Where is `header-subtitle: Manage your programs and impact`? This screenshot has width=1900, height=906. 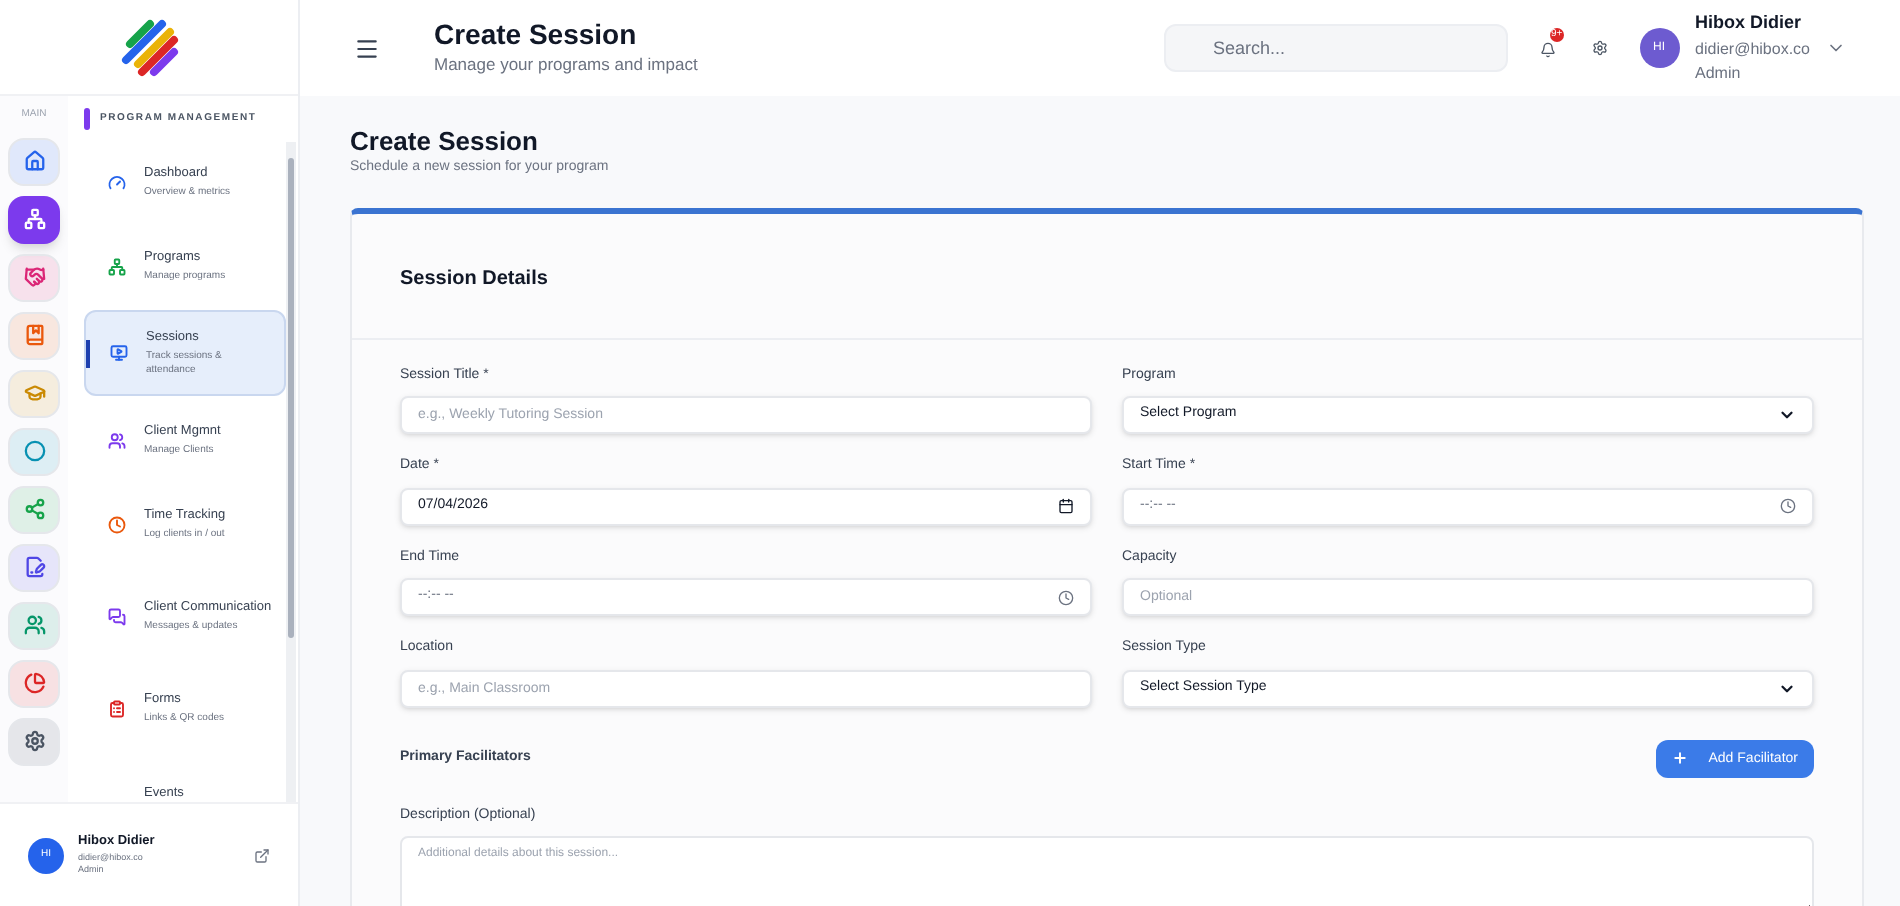 header-subtitle: Manage your programs and impact is located at coordinates (567, 65).